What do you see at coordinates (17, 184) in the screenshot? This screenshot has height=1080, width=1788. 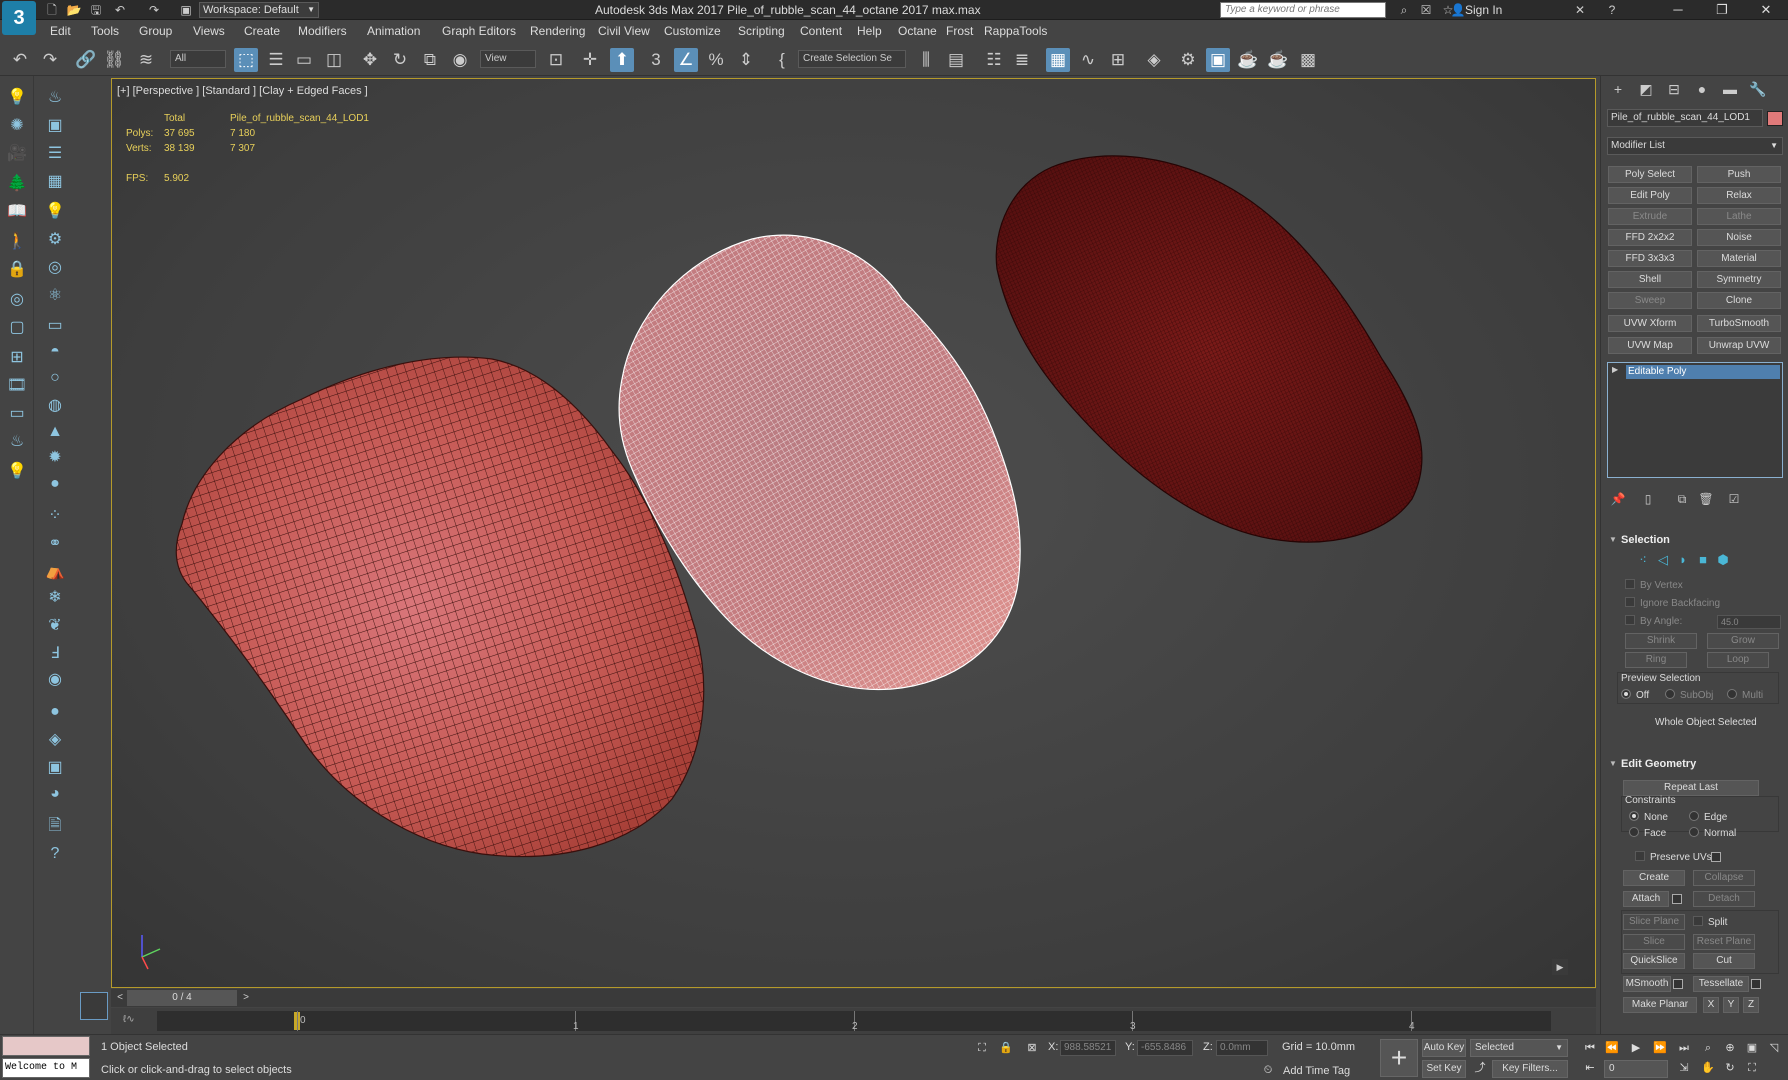 I see `tree-icon: 🌲` at bounding box center [17, 184].